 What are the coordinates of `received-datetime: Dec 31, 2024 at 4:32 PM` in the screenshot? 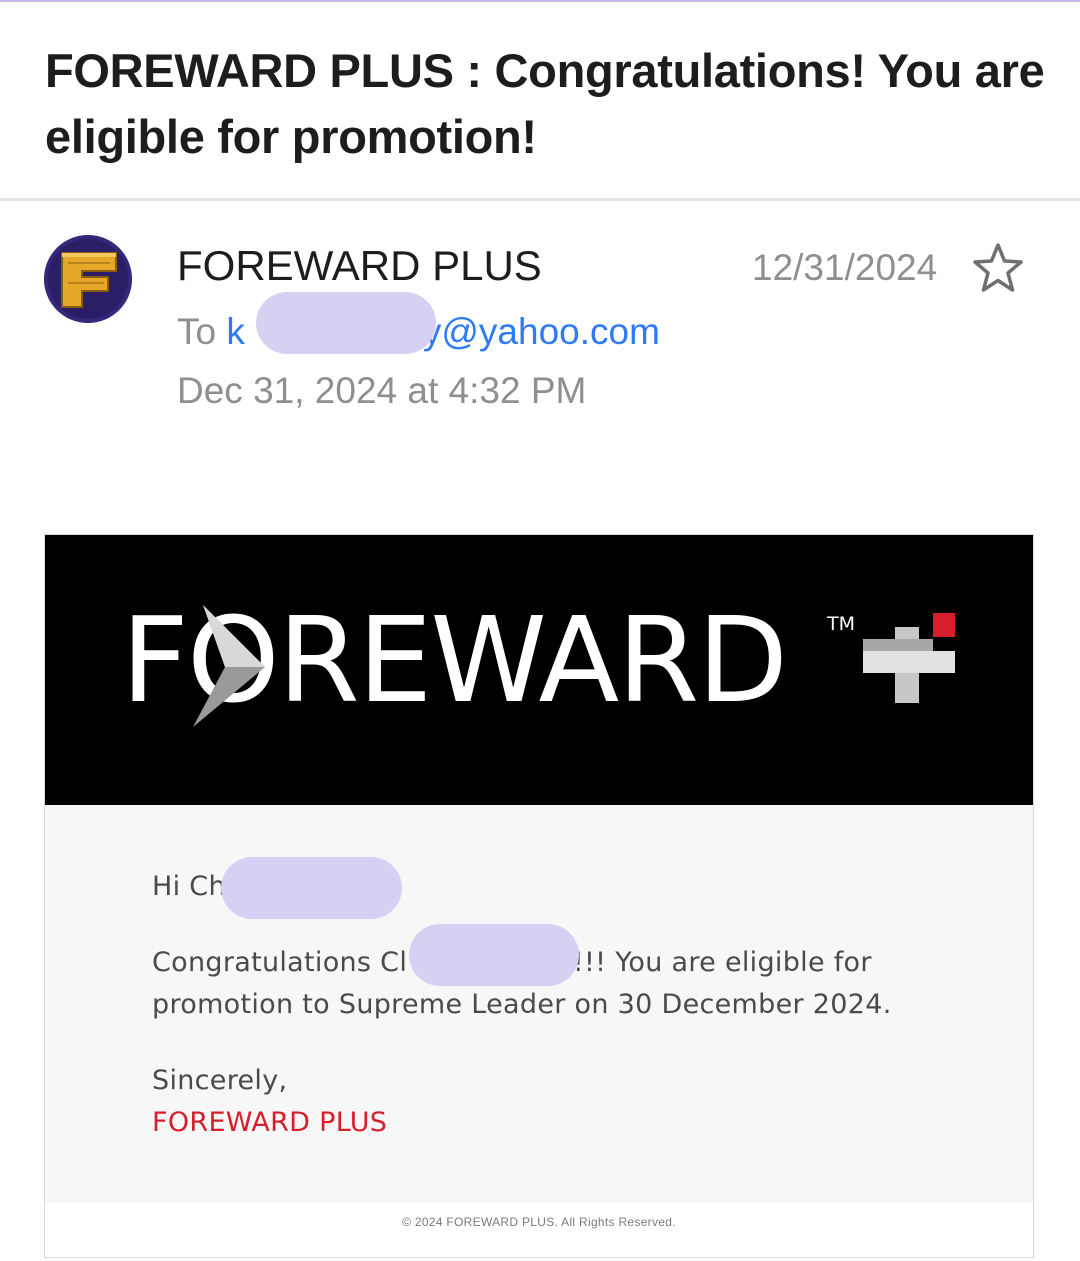 It's located at (382, 390).